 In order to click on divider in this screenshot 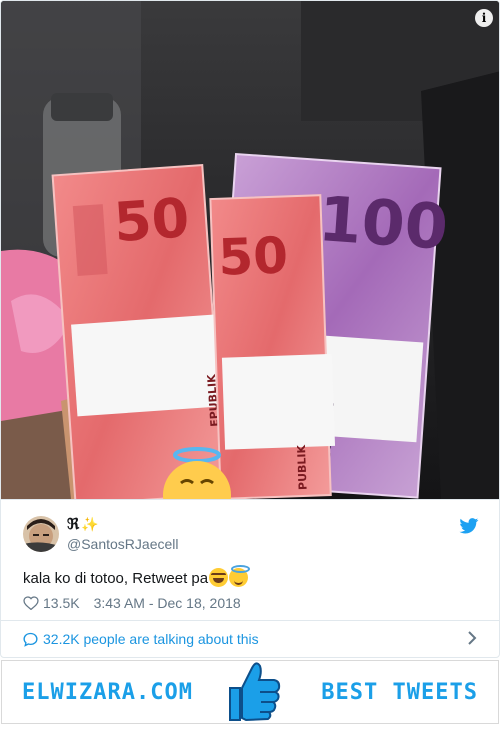, I will do `click(250, 620)`.